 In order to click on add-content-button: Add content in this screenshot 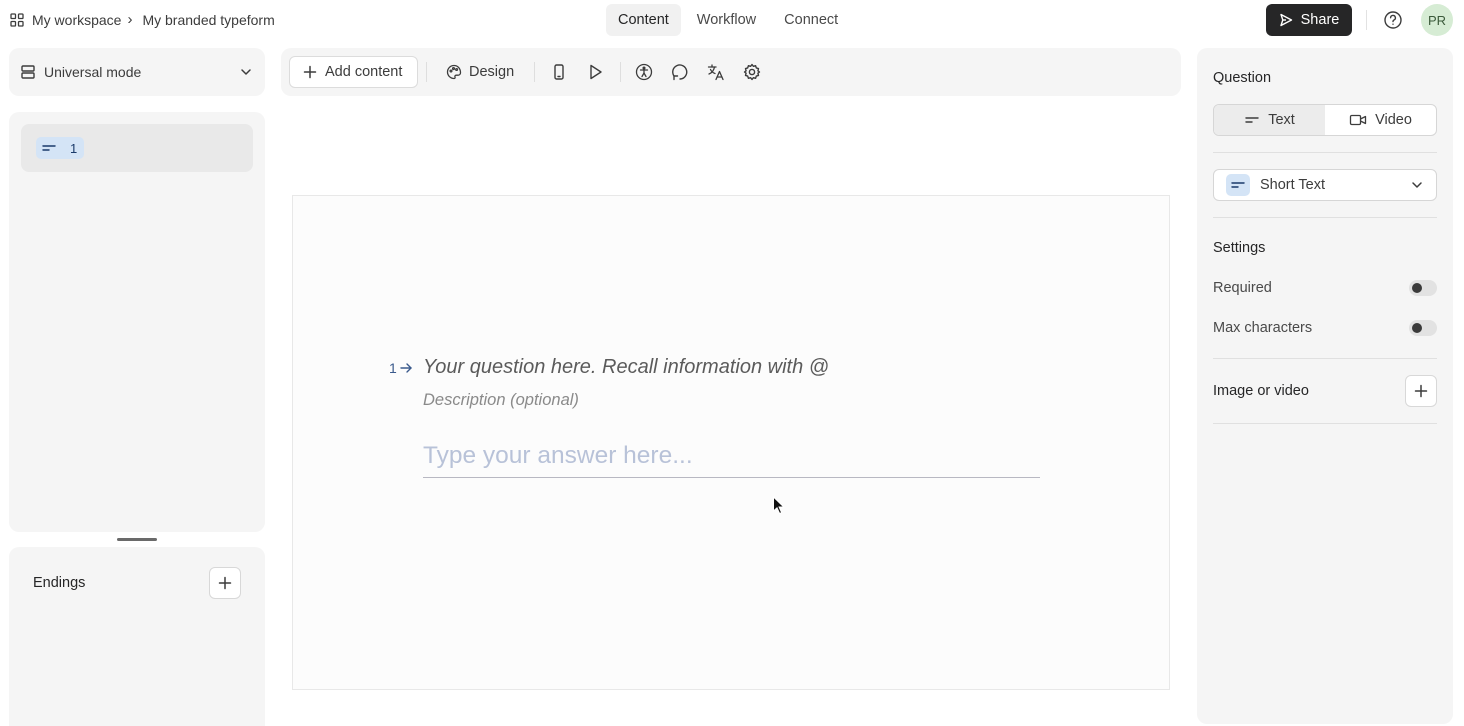, I will do `click(353, 72)`.